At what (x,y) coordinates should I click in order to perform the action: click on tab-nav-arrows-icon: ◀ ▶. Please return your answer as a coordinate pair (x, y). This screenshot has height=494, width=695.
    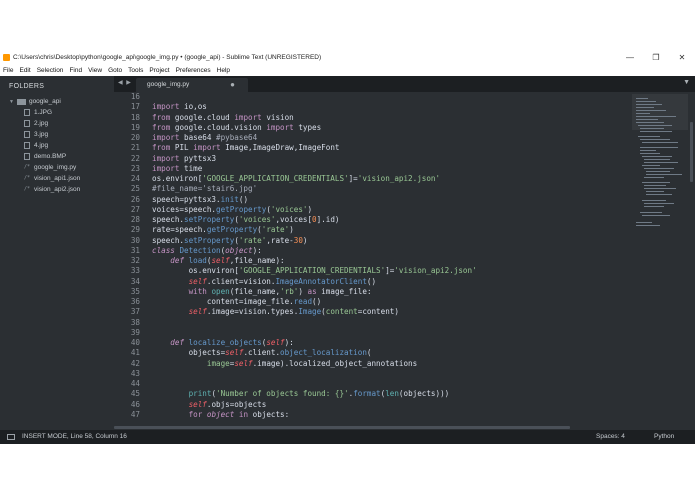
    Looking at the image, I should click on (125, 82).